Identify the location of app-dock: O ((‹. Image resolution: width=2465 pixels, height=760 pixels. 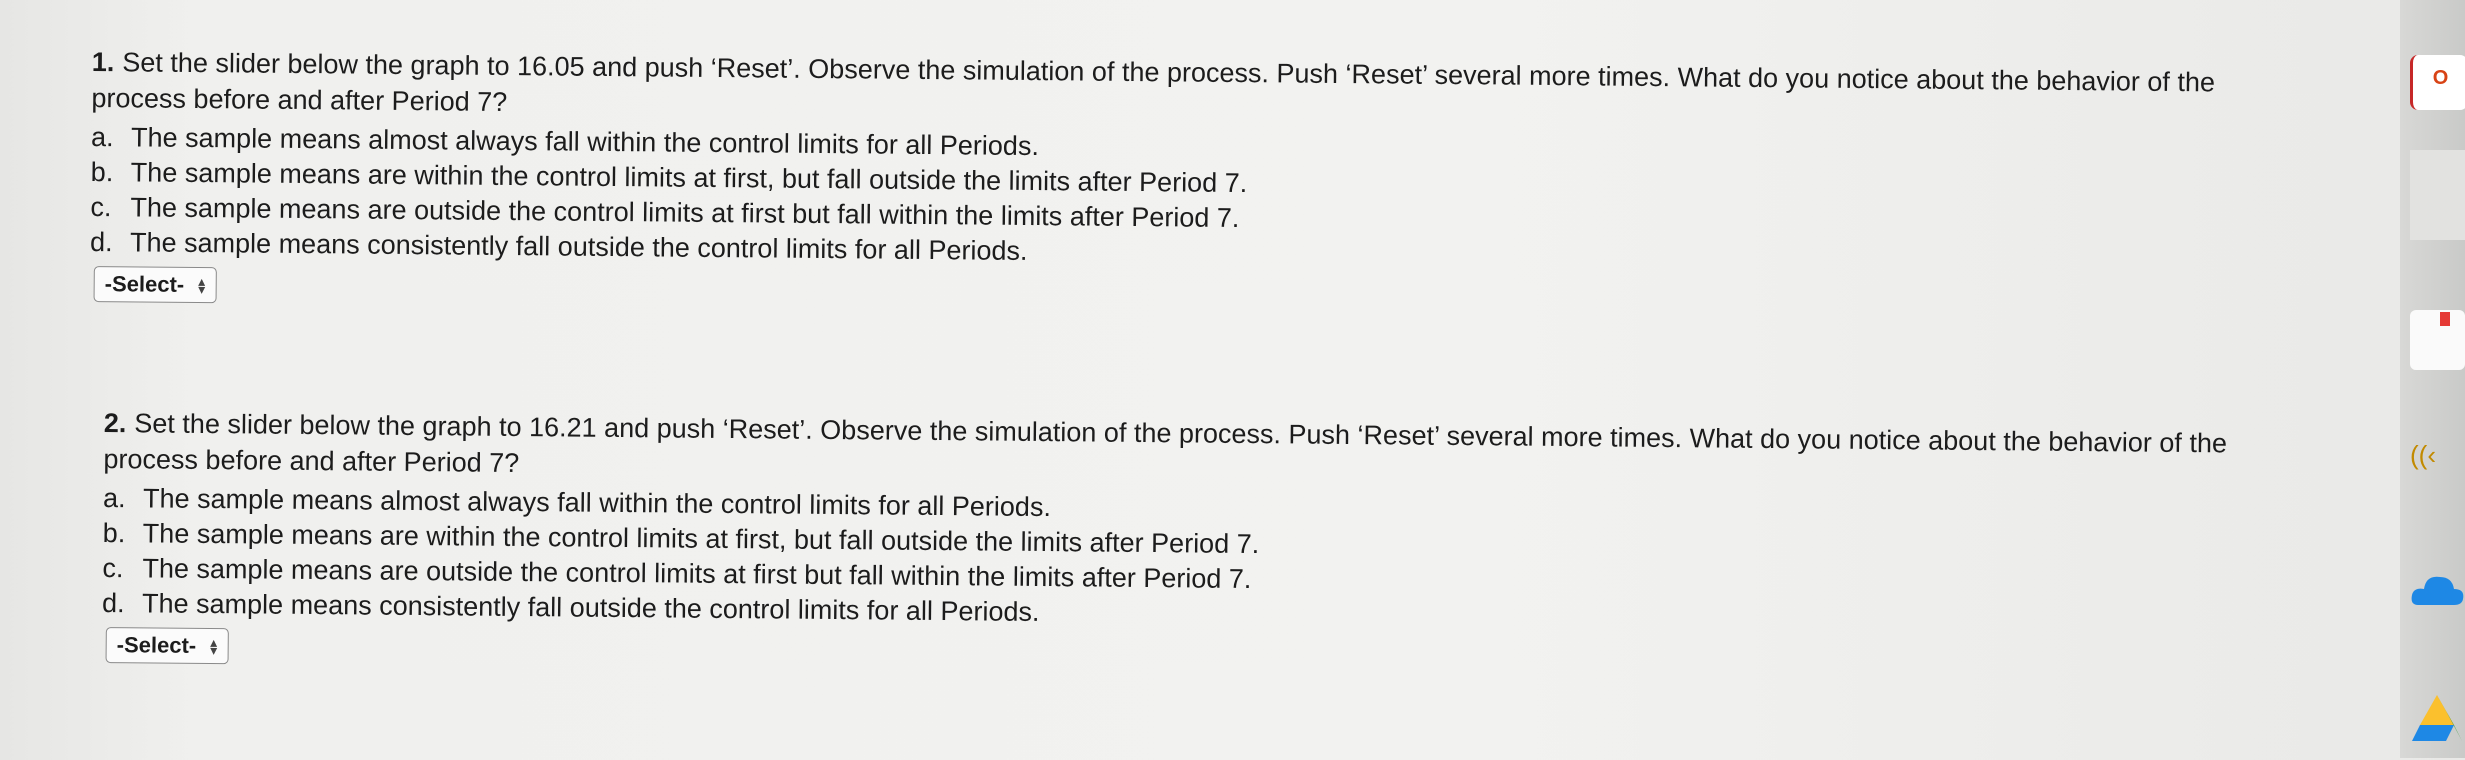
(2432, 379).